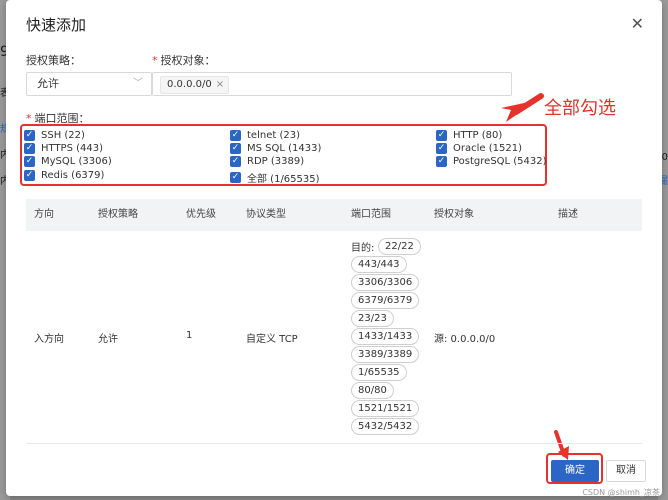 This screenshot has width=668, height=500. What do you see at coordinates (454, 214) in the screenshot?
I see `column-header: 授权对象` at bounding box center [454, 214].